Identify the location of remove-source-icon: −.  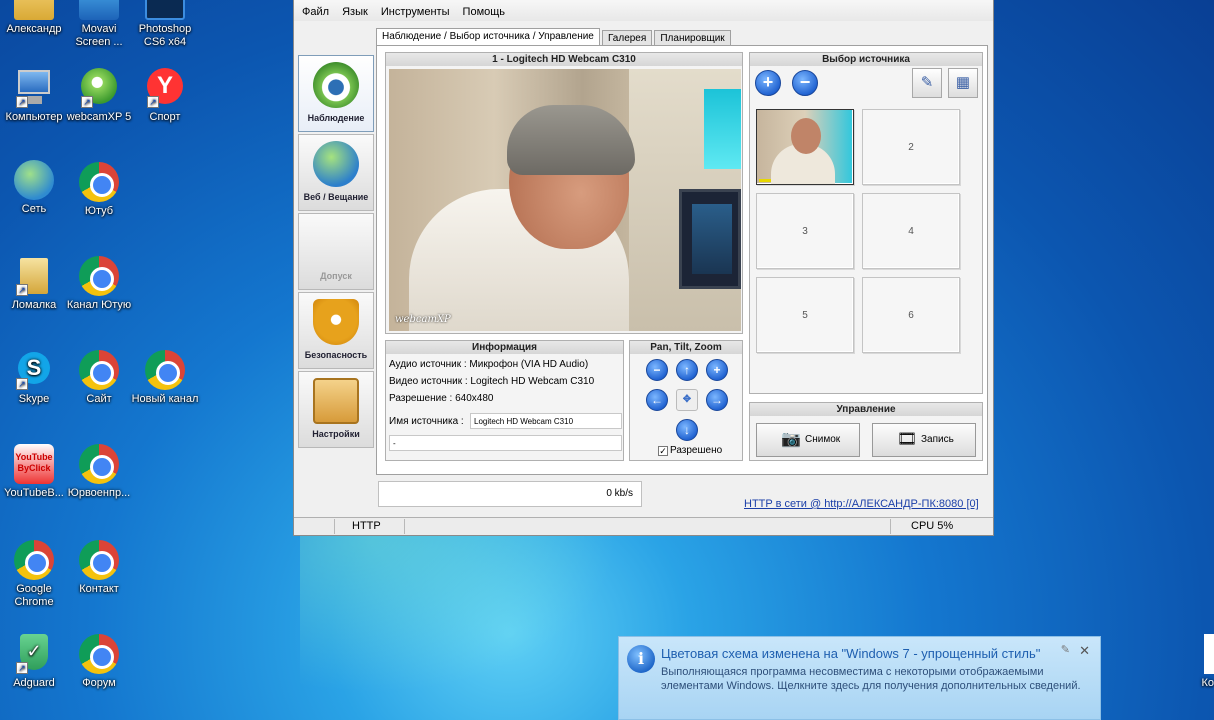
(805, 83).